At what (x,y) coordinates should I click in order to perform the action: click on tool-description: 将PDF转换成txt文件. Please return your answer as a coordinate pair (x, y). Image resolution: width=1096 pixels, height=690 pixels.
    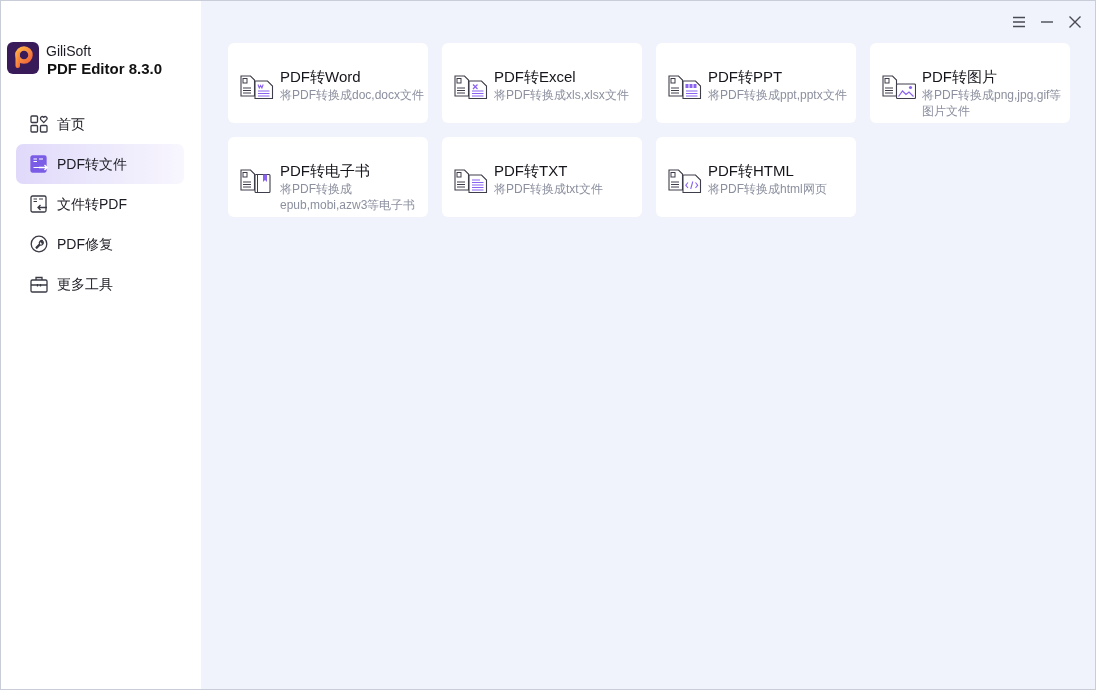
    Looking at the image, I should click on (548, 189).